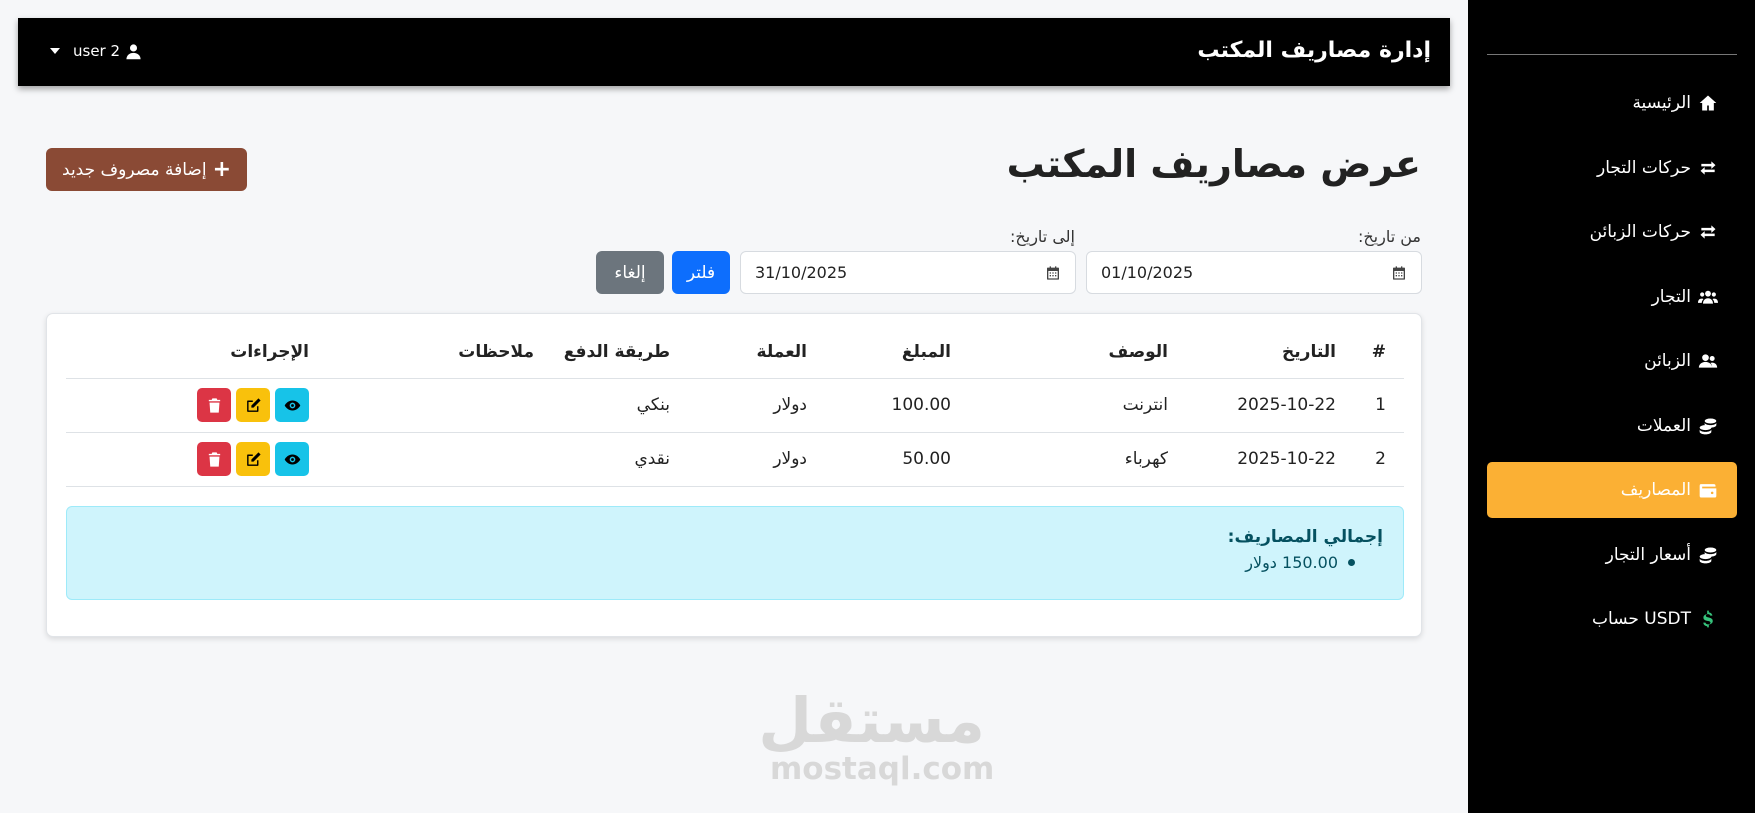 Image resolution: width=1755 pixels, height=813 pixels. What do you see at coordinates (734, 52) in the screenshot?
I see `top-header: إدارة مصاريف المكتب user 2` at bounding box center [734, 52].